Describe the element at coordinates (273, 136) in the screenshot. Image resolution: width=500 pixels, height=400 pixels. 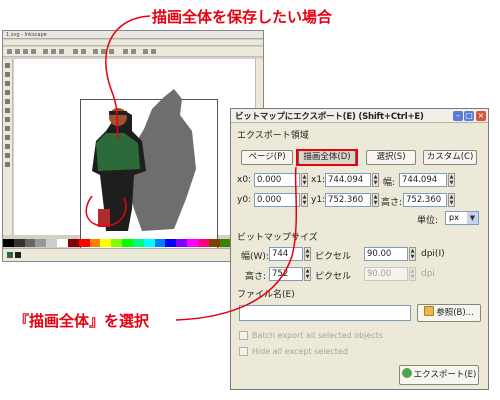
I see `export-area-label: エクスポート領域` at that location.